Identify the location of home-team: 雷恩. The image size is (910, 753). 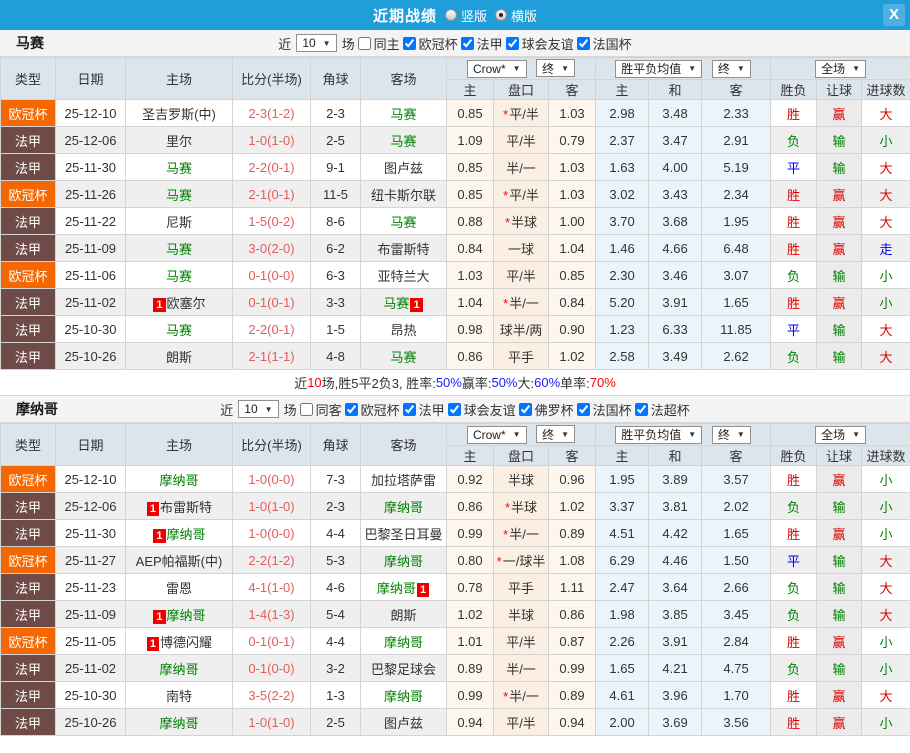
(179, 587).